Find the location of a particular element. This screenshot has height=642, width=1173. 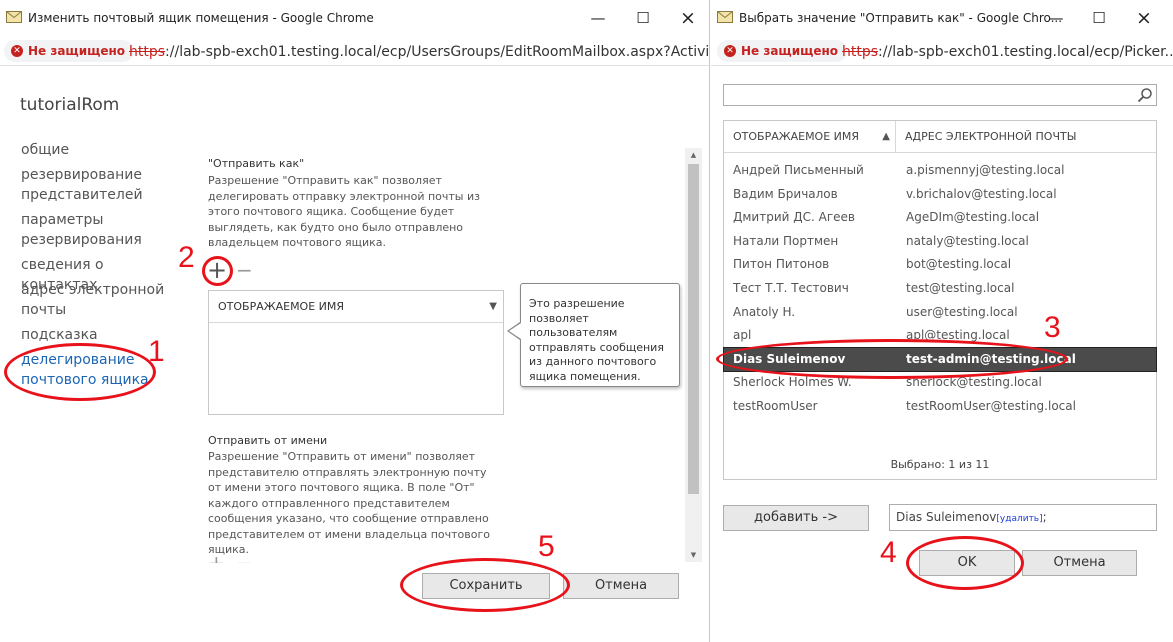

row-display-name: testRoomUser is located at coordinates (775, 405).